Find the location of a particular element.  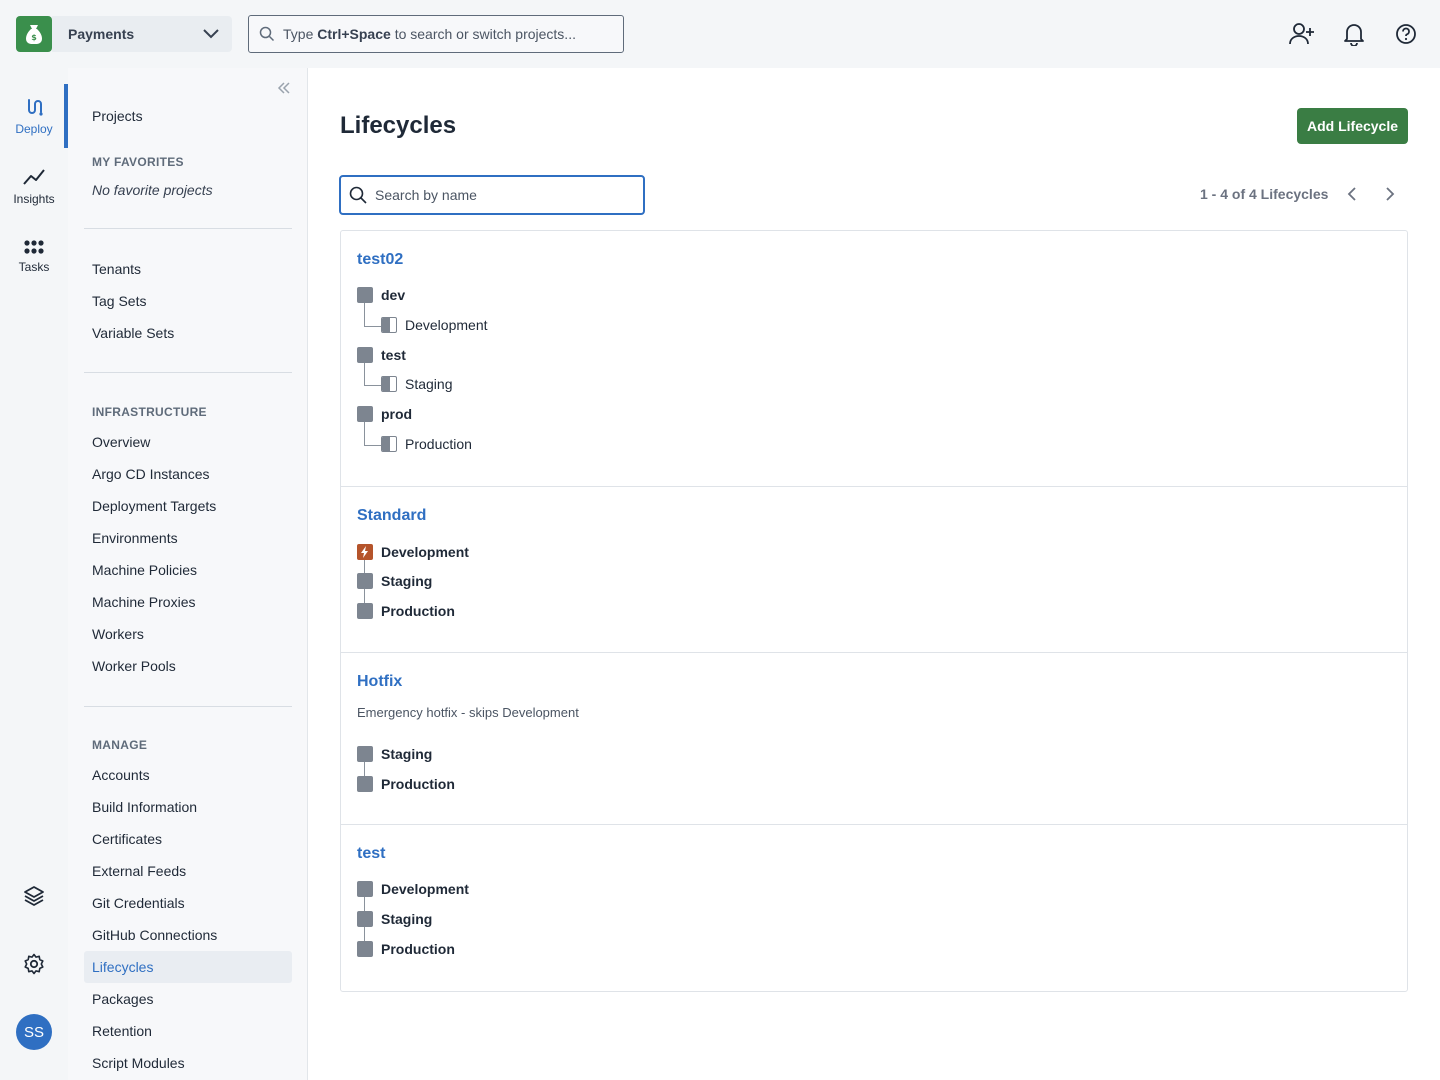

search-prefix: Type is located at coordinates (298, 34).